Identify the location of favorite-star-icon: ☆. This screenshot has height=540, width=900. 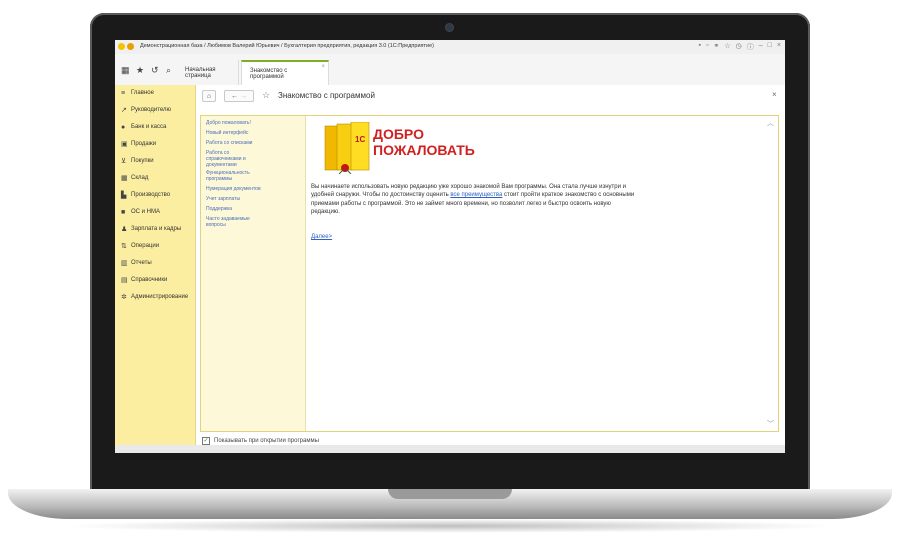
(266, 95).